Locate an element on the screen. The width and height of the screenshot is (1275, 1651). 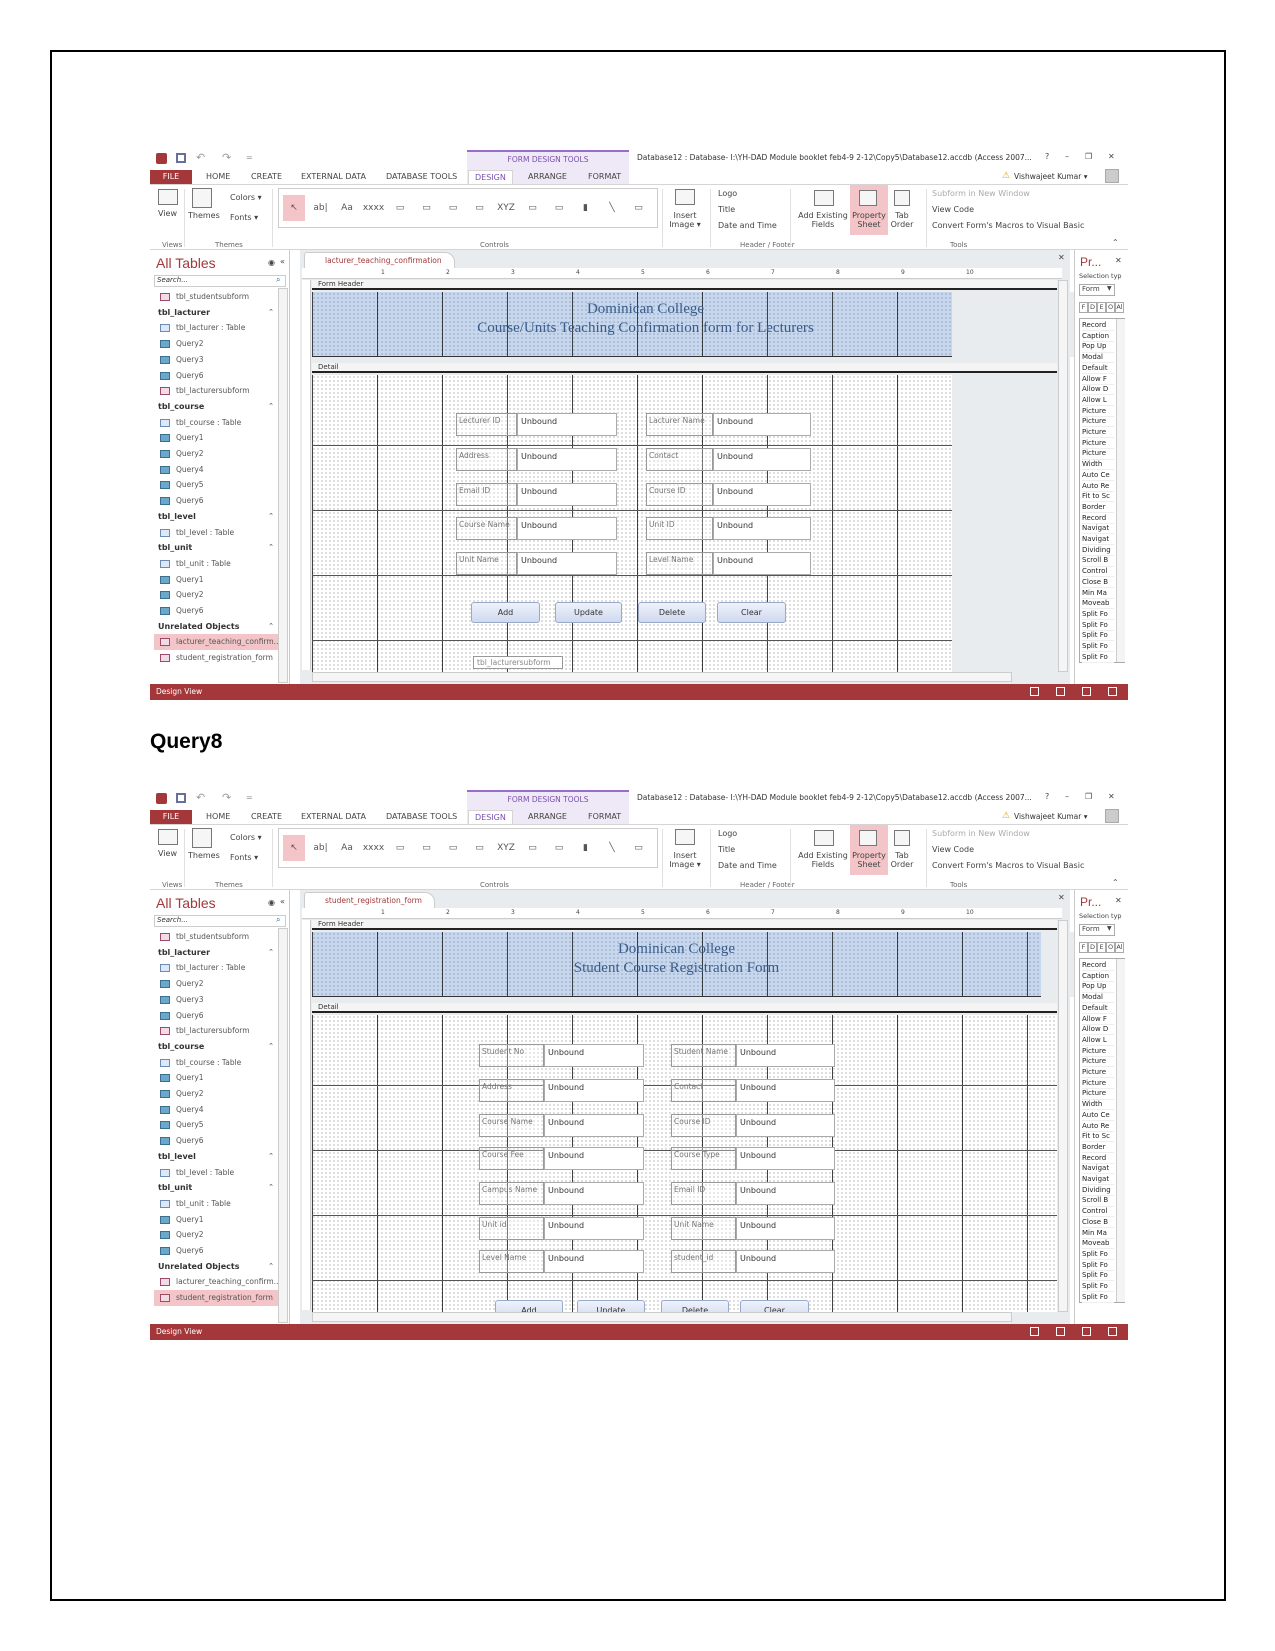
nav-group-header: Unrelated Objects ⌃ is located at coordinates (216, 627).